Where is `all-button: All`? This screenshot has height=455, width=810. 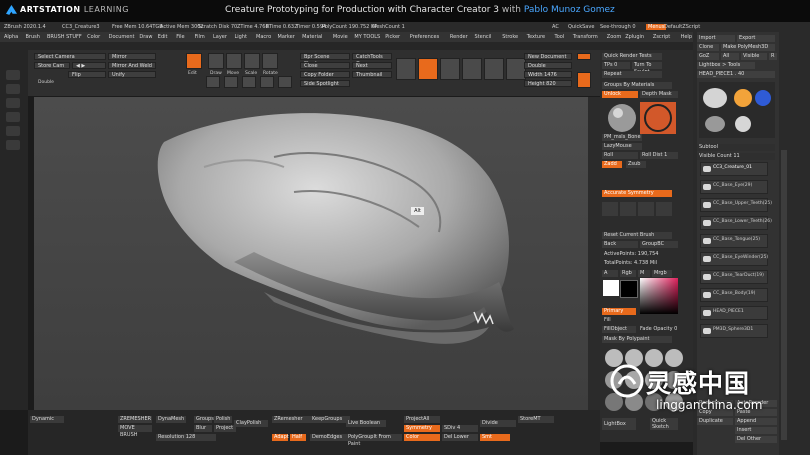 all-button: All is located at coordinates (730, 56).